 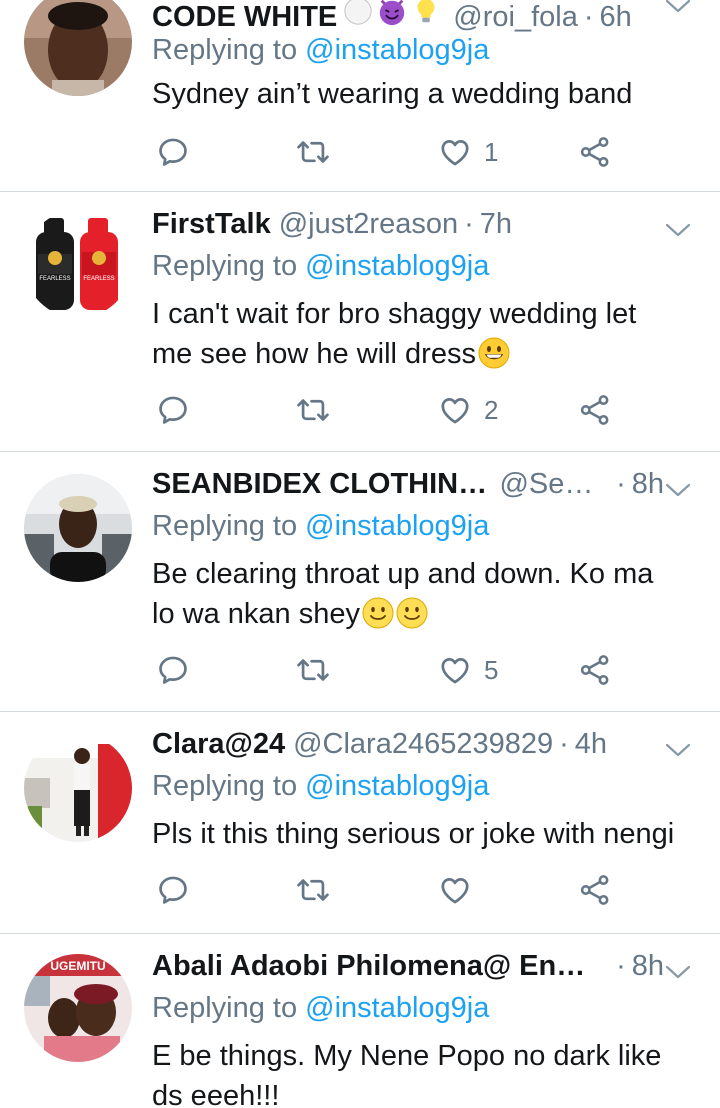 What do you see at coordinates (491, 151) in the screenshot?
I see `like-count: 1` at bounding box center [491, 151].